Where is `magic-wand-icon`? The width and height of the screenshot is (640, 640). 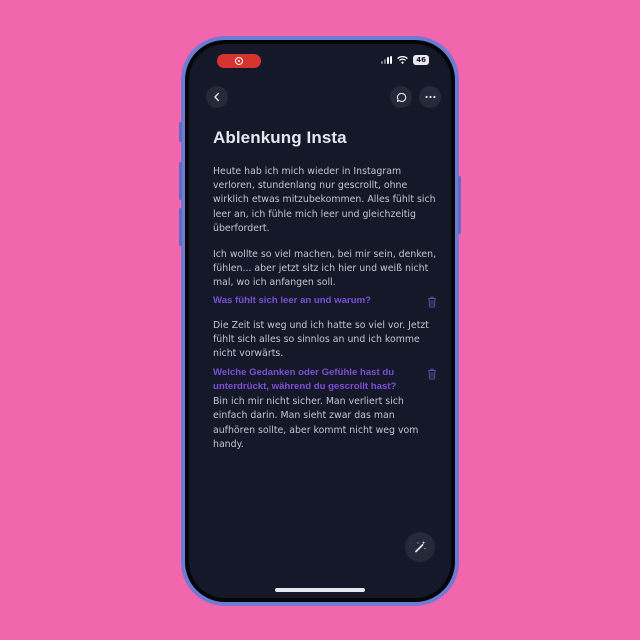
magic-wand-icon is located at coordinates (420, 547).